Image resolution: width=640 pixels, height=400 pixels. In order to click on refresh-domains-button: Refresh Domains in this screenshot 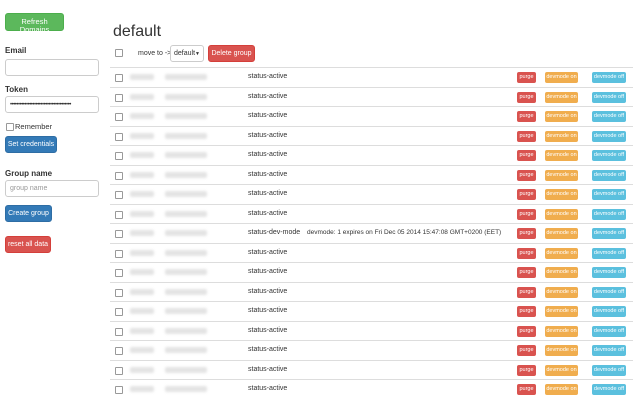, I will do `click(34, 23)`.